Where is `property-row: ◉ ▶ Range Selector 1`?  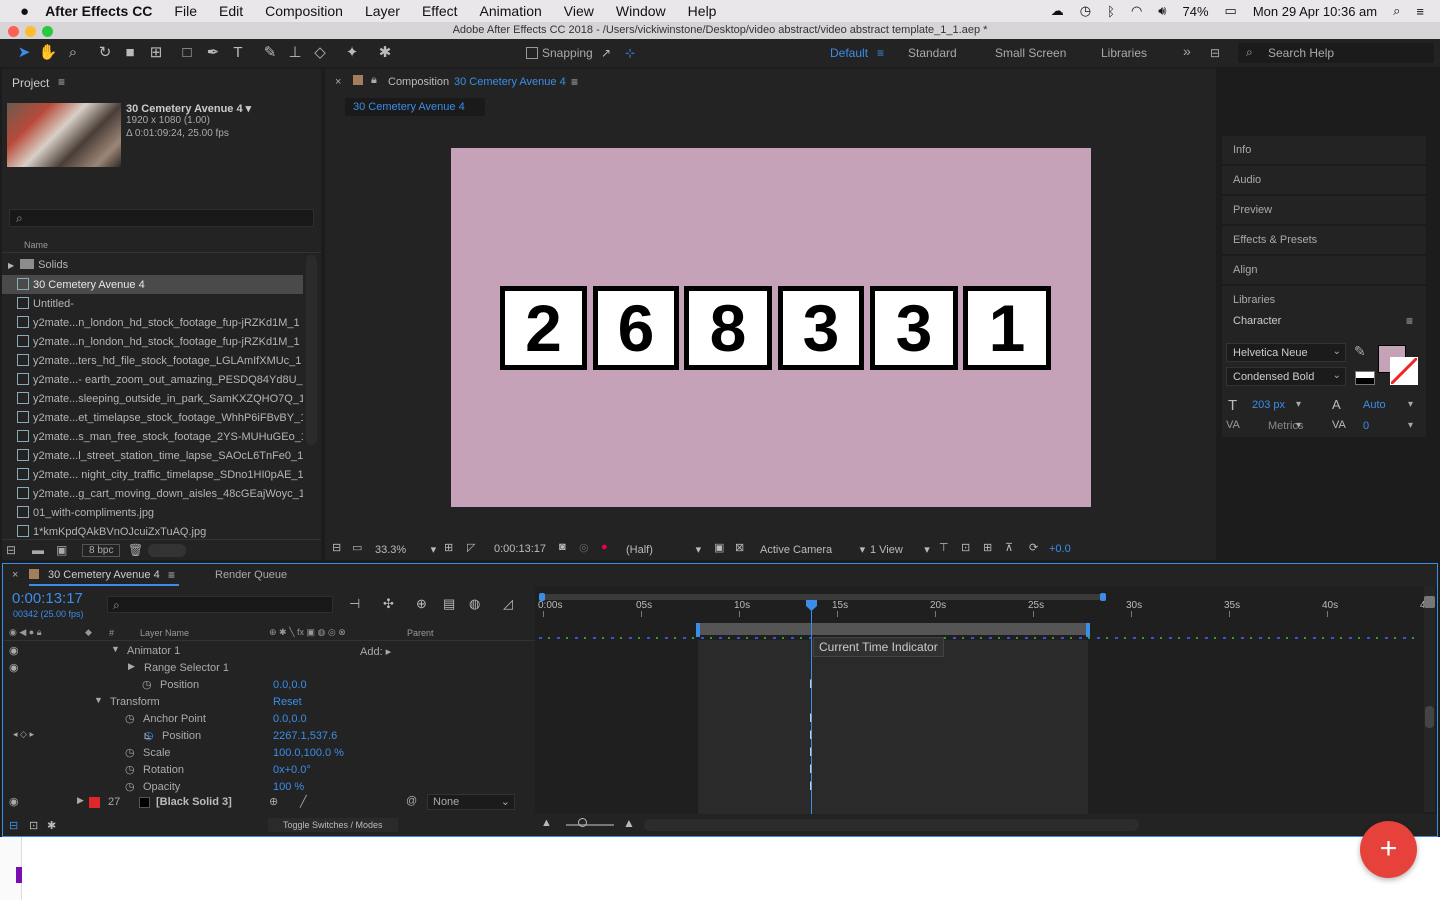 property-row: ◉ ▶ Range Selector 1 is located at coordinates (269, 668).